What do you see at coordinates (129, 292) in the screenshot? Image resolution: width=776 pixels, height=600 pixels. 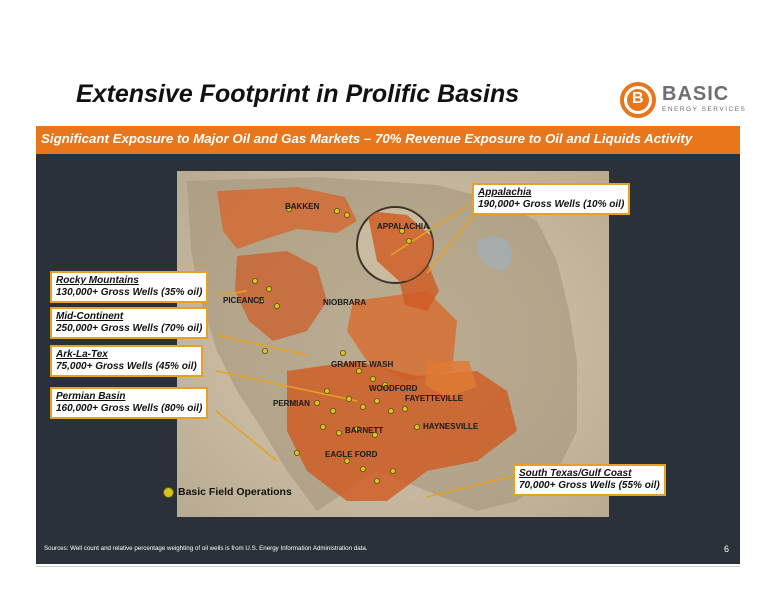 I see `callout-rocky-mountains-detail: 130,000+ Gross Wells (35% oil)` at bounding box center [129, 292].